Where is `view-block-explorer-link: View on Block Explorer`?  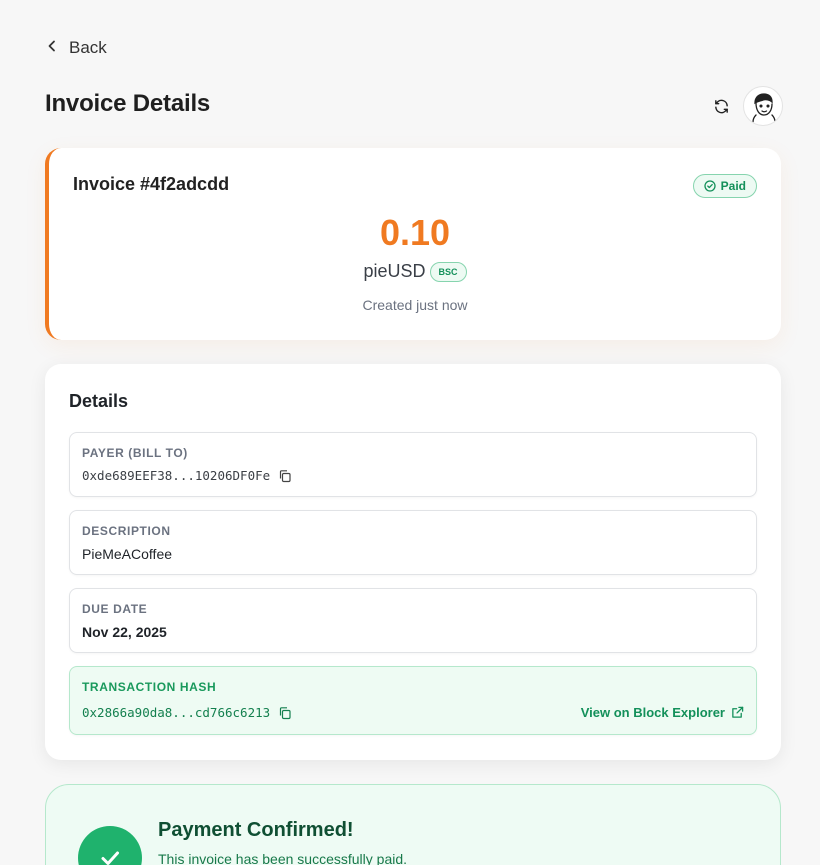
view-block-explorer-link: View on Block Explorer is located at coordinates (662, 712).